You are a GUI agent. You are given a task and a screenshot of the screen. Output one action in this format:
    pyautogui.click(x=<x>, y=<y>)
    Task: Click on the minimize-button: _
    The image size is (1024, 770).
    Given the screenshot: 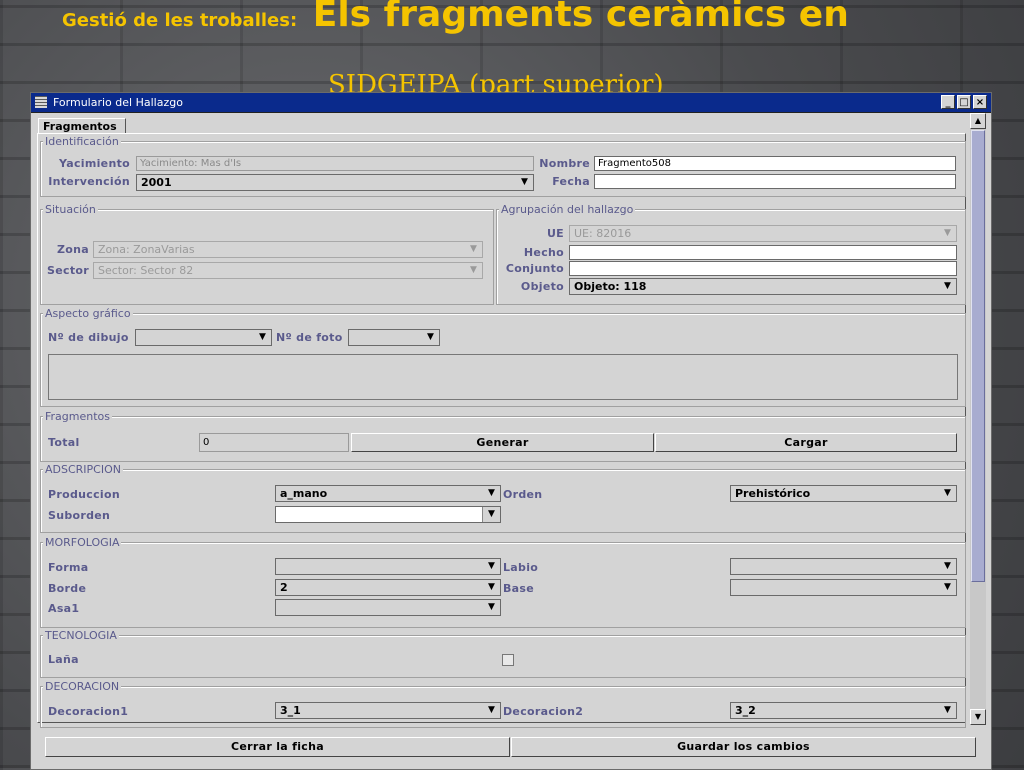 What is the action you would take?
    pyautogui.click(x=948, y=102)
    